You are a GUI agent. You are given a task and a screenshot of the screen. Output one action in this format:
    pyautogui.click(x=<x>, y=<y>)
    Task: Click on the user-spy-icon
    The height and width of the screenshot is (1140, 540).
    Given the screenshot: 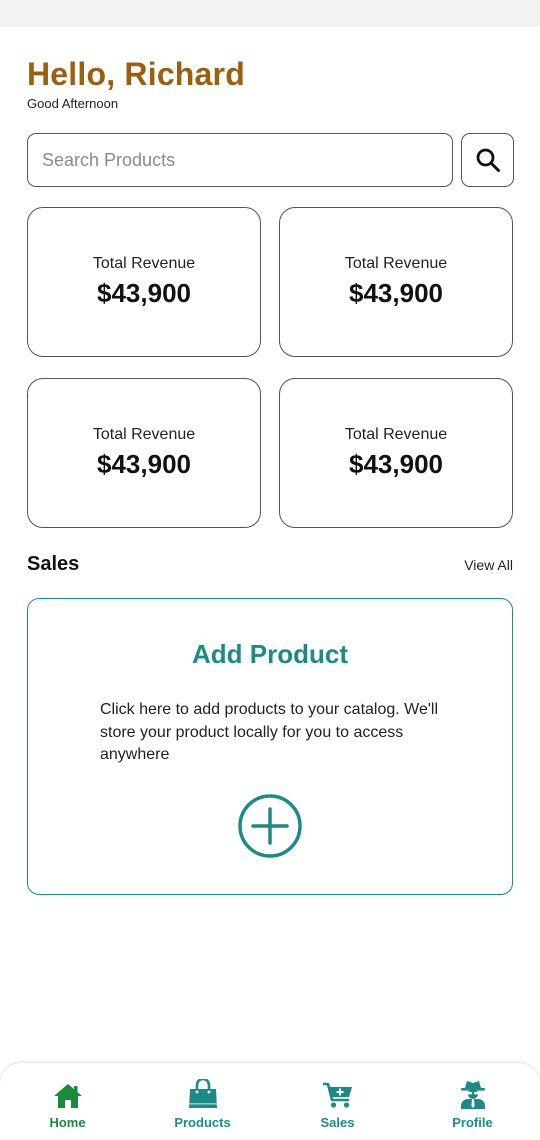 What is the action you would take?
    pyautogui.click(x=472, y=1095)
    